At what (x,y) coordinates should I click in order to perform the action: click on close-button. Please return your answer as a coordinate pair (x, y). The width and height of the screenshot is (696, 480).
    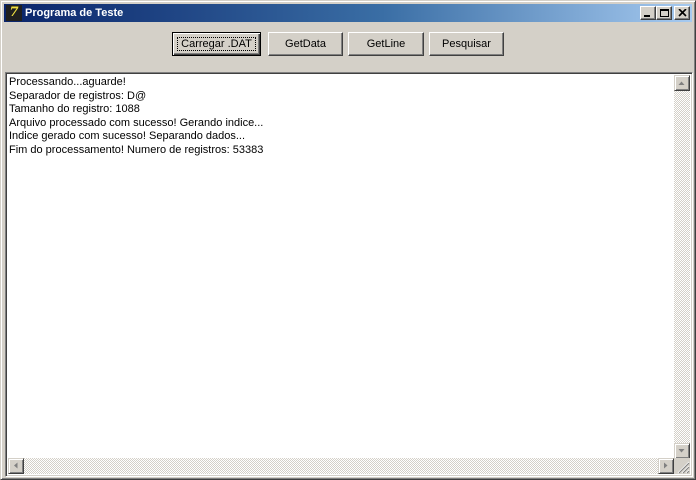
    Looking at the image, I should click on (682, 13).